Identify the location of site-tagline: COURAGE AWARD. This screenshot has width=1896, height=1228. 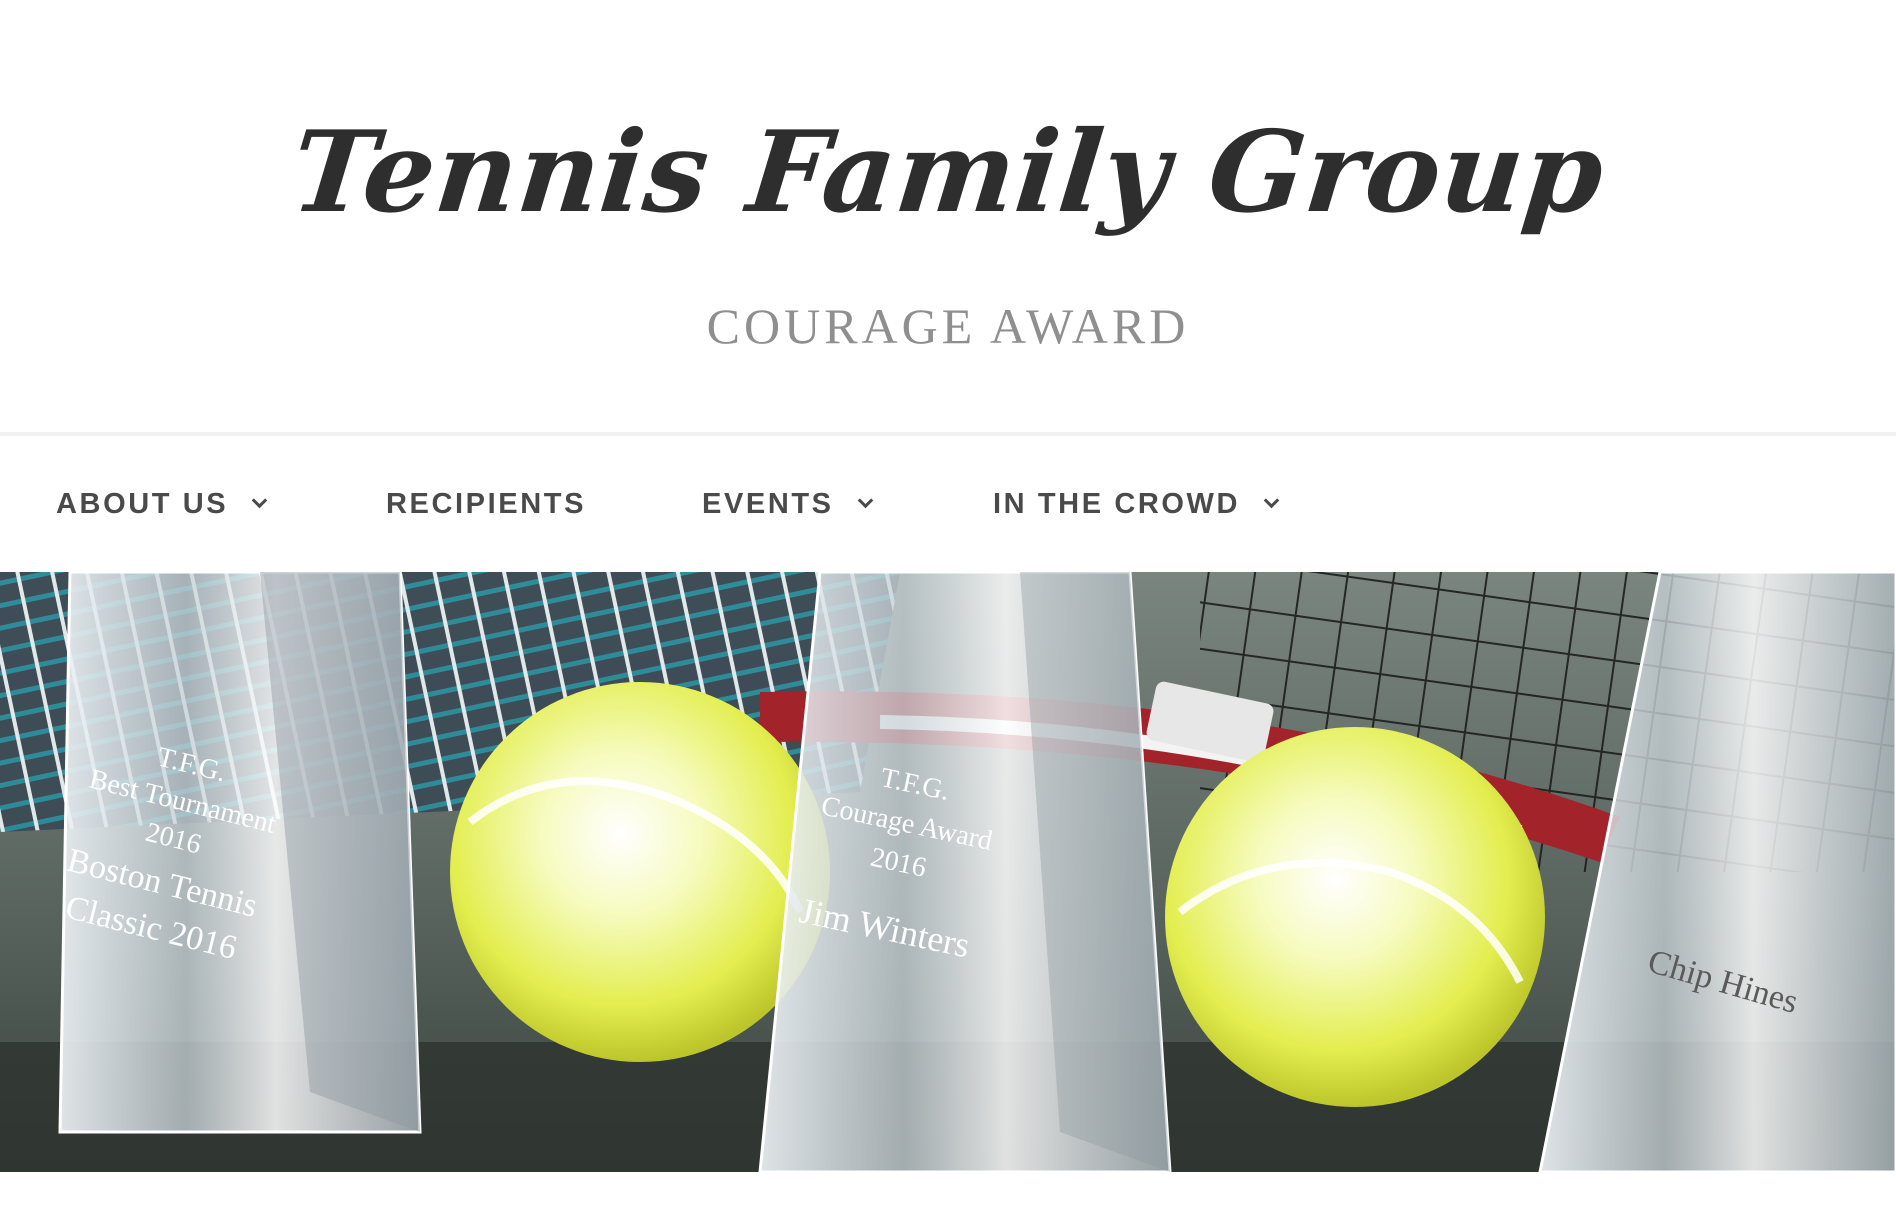
(948, 326).